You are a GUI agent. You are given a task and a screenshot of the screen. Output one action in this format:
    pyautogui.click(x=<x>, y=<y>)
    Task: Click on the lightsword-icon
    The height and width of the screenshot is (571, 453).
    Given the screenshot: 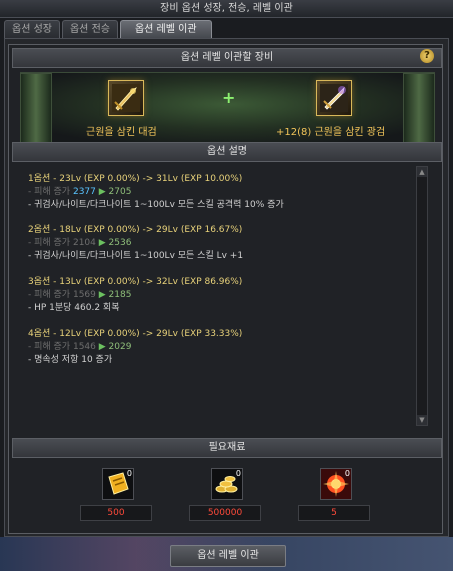 What is the action you would take?
    pyautogui.click(x=334, y=98)
    